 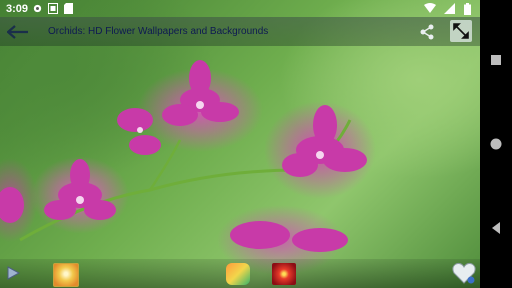 I want to click on back-icon, so click(x=496, y=228).